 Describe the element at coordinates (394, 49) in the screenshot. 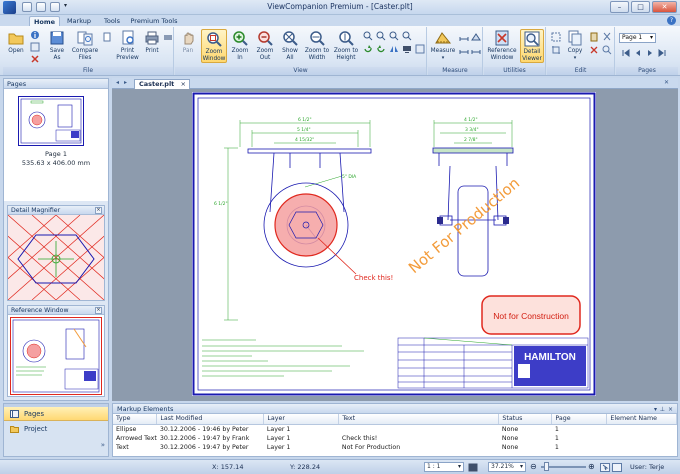

I see `mirror-icon` at that location.